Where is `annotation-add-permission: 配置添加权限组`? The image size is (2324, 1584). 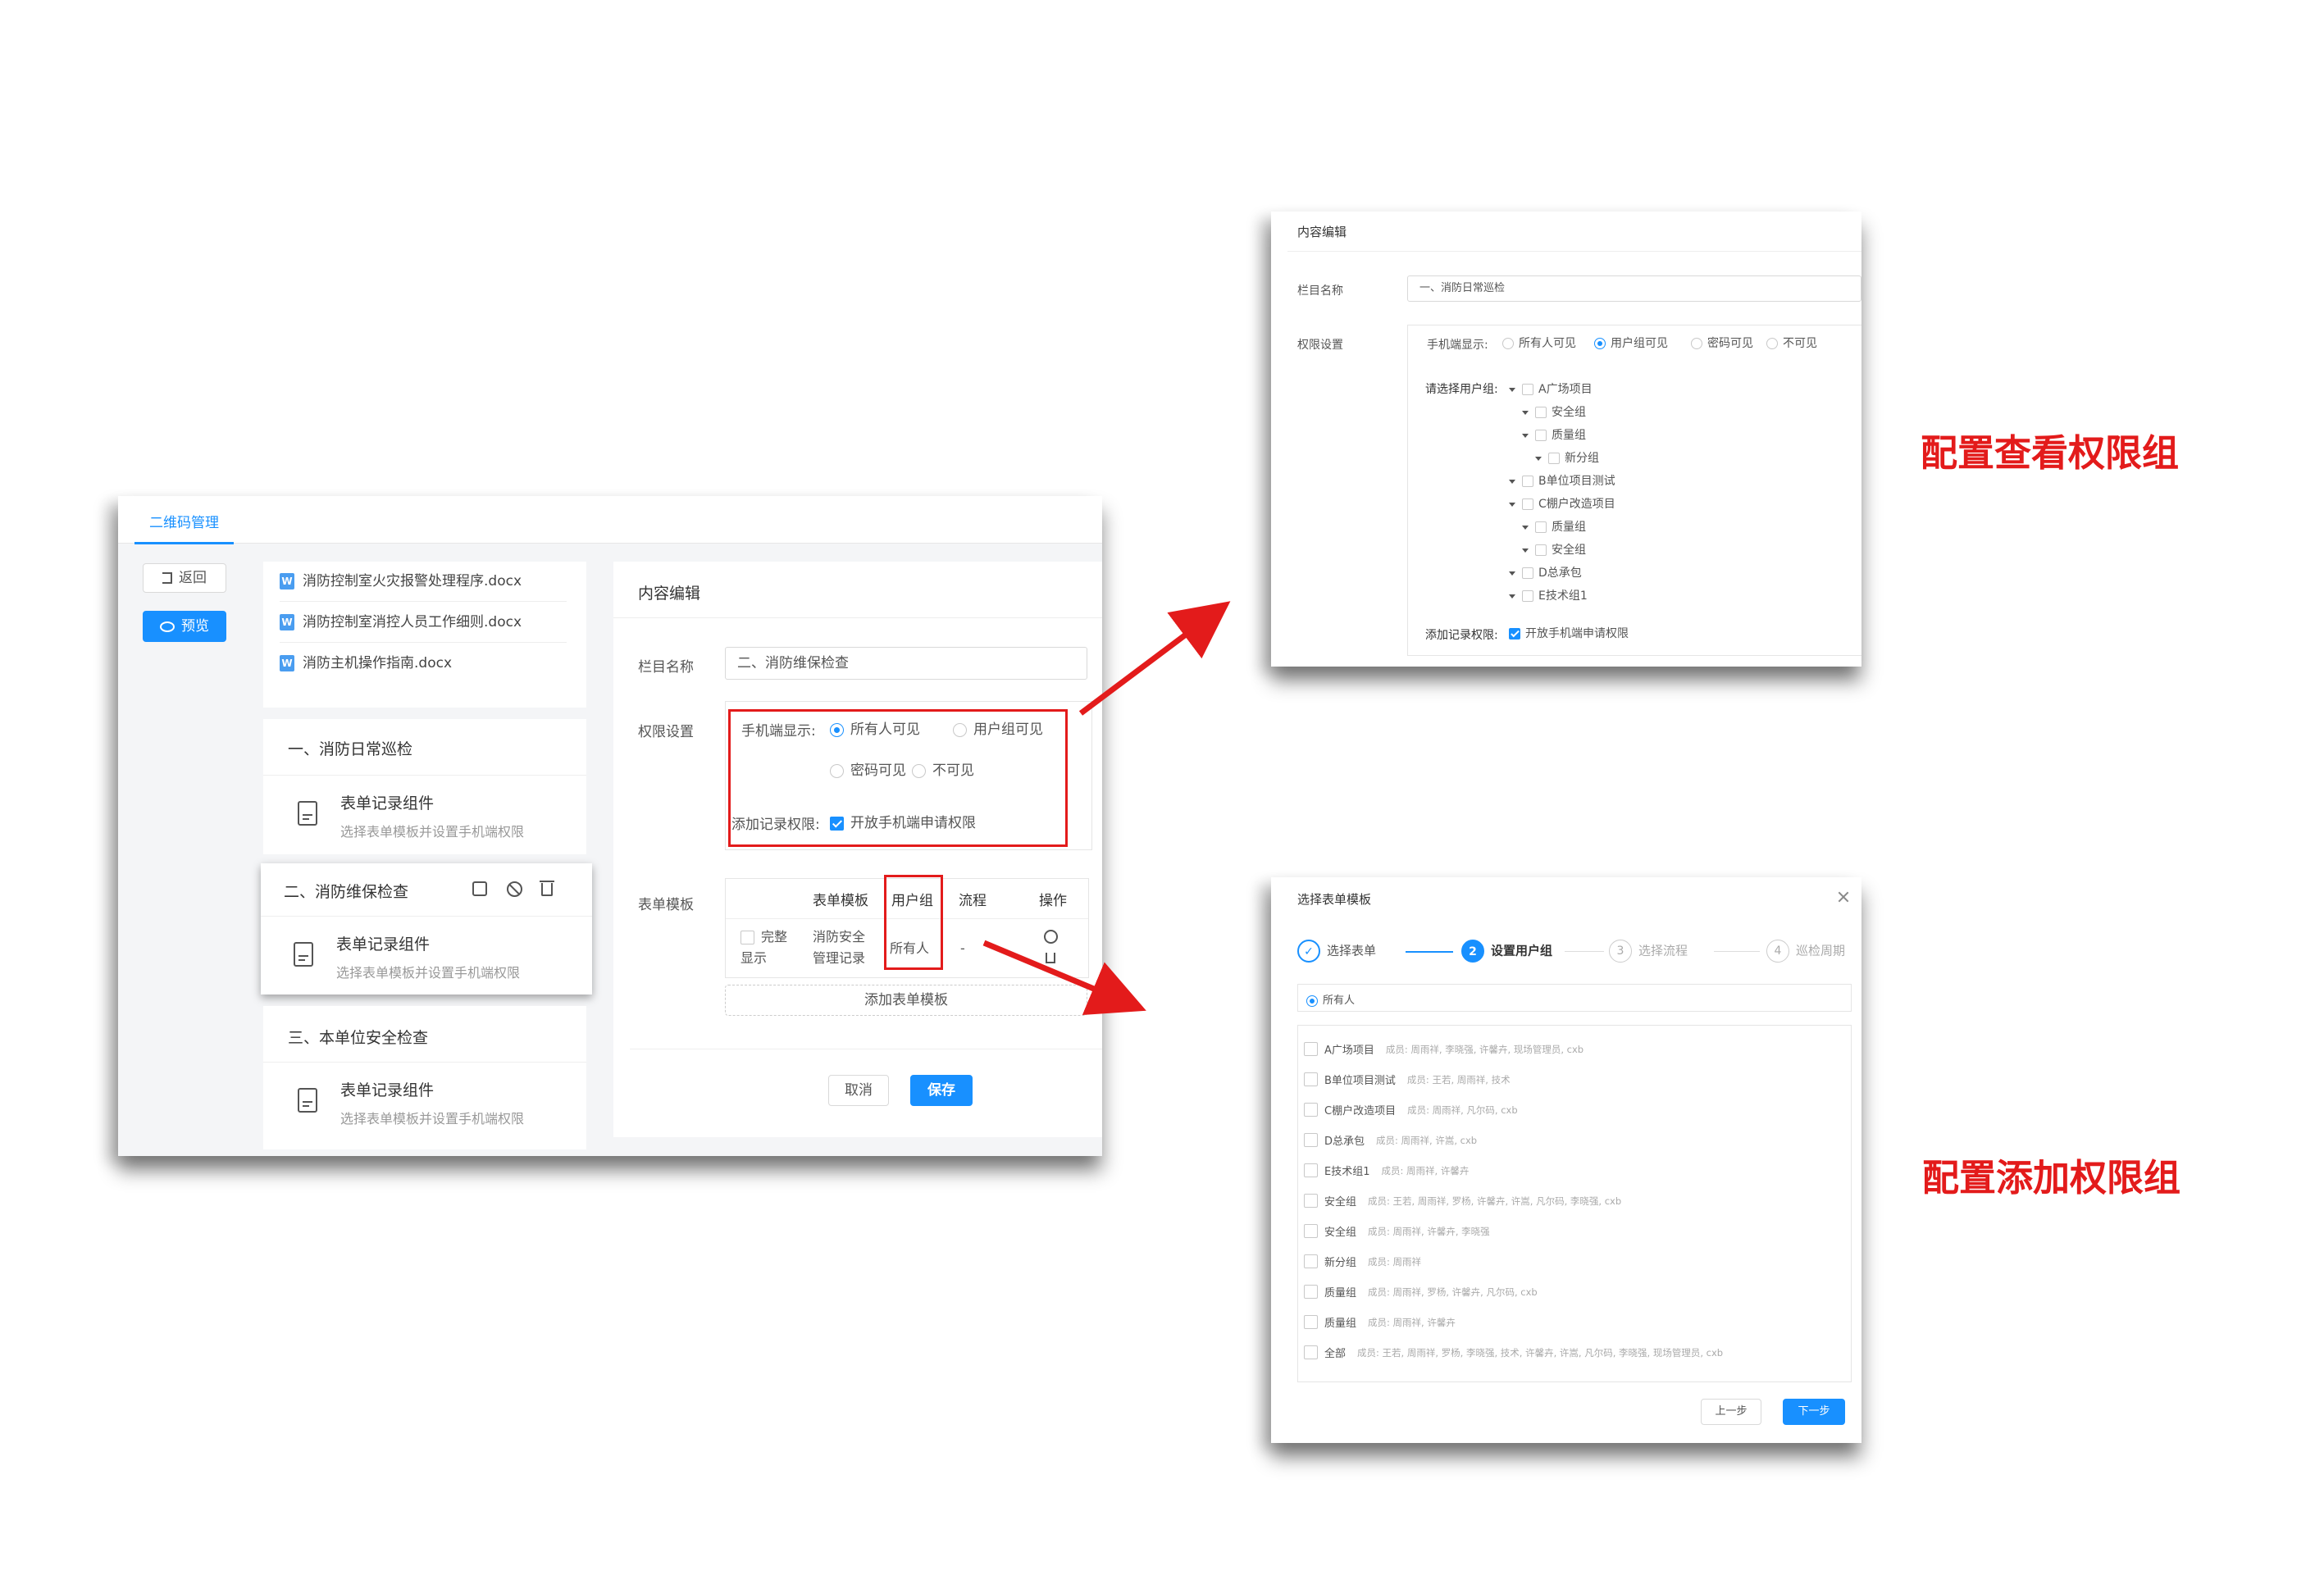 annotation-add-permission: 配置添加权限组 is located at coordinates (2051, 1177).